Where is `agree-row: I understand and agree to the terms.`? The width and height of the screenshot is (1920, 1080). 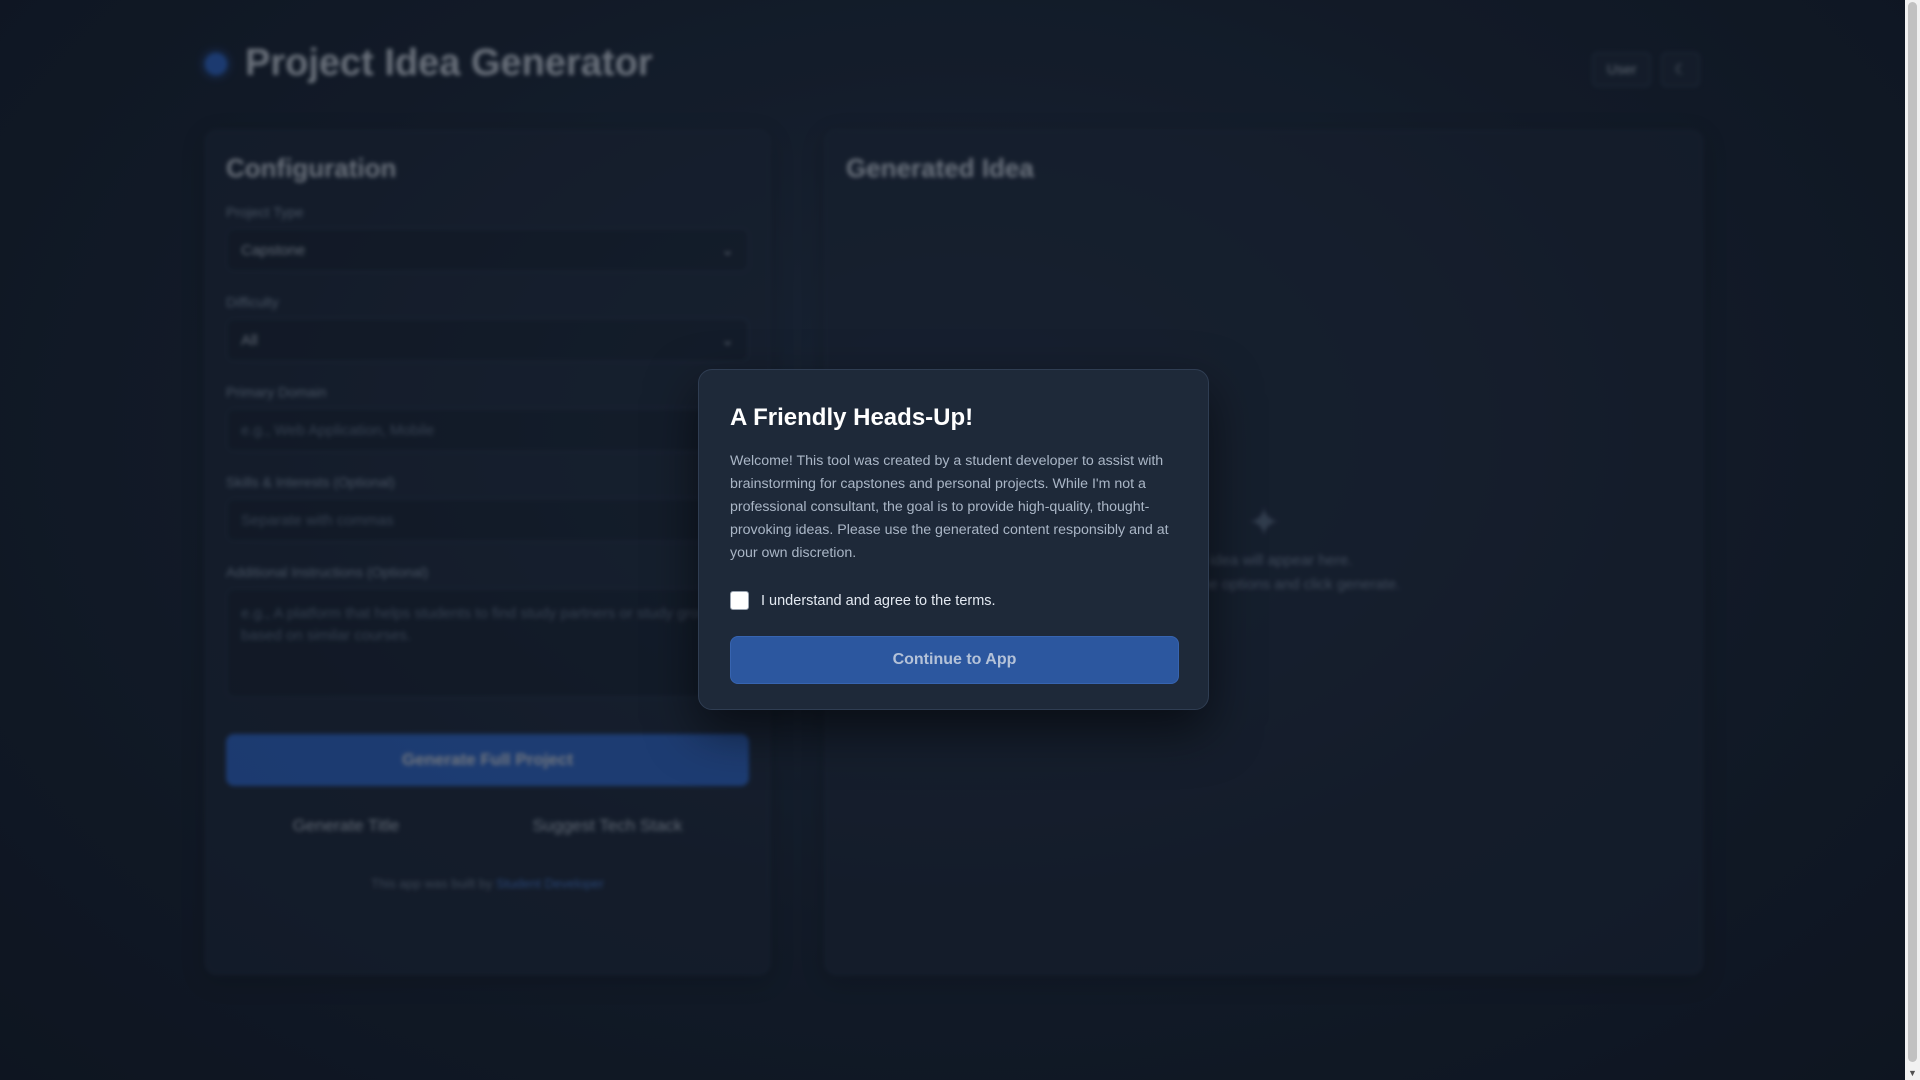 agree-row: I understand and agree to the terms. is located at coordinates (953, 600).